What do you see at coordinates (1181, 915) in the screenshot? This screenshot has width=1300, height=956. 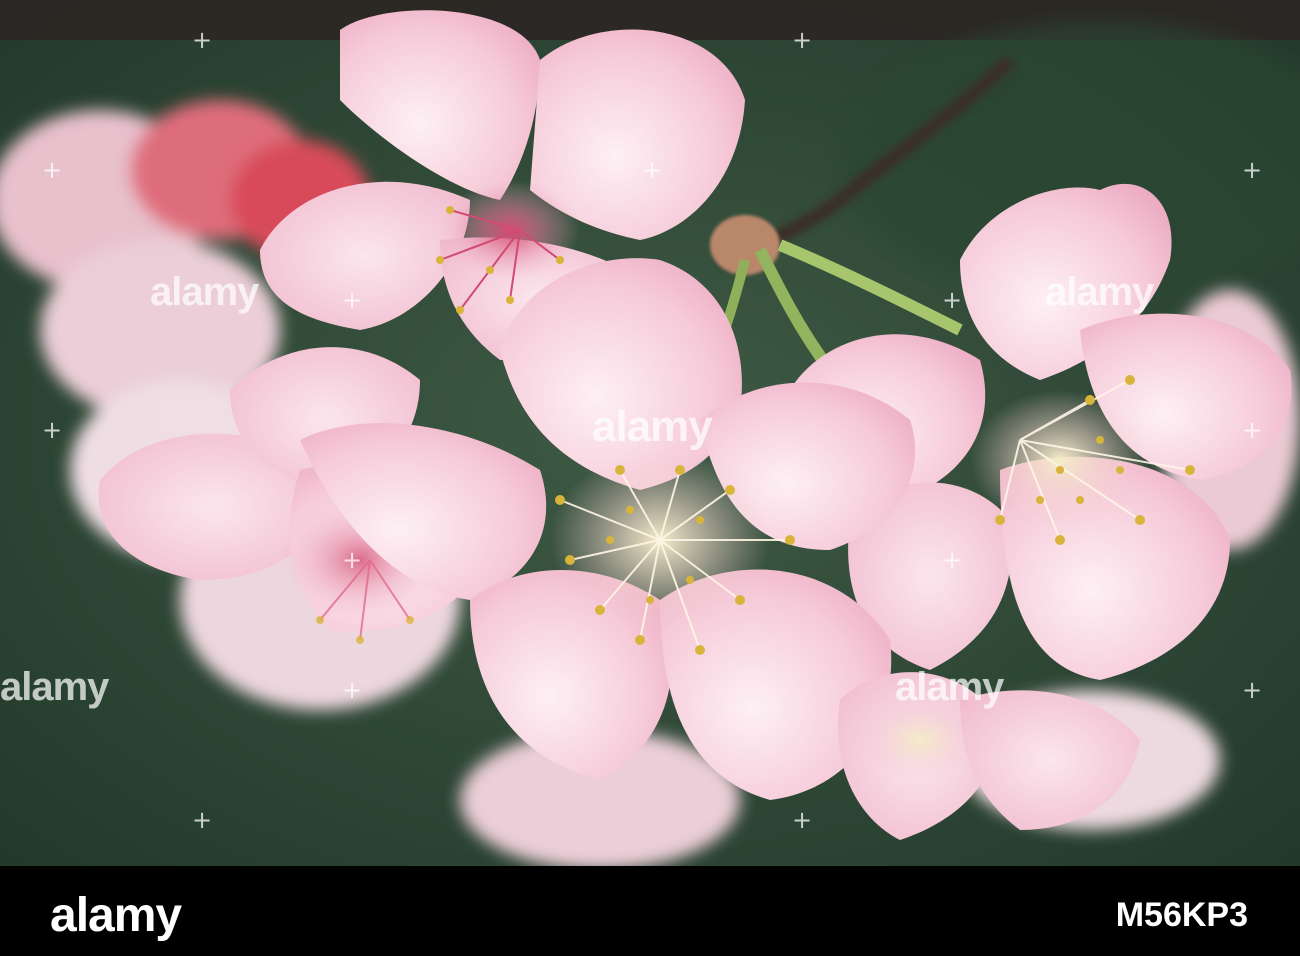 I see `image-id: M56KP3` at bounding box center [1181, 915].